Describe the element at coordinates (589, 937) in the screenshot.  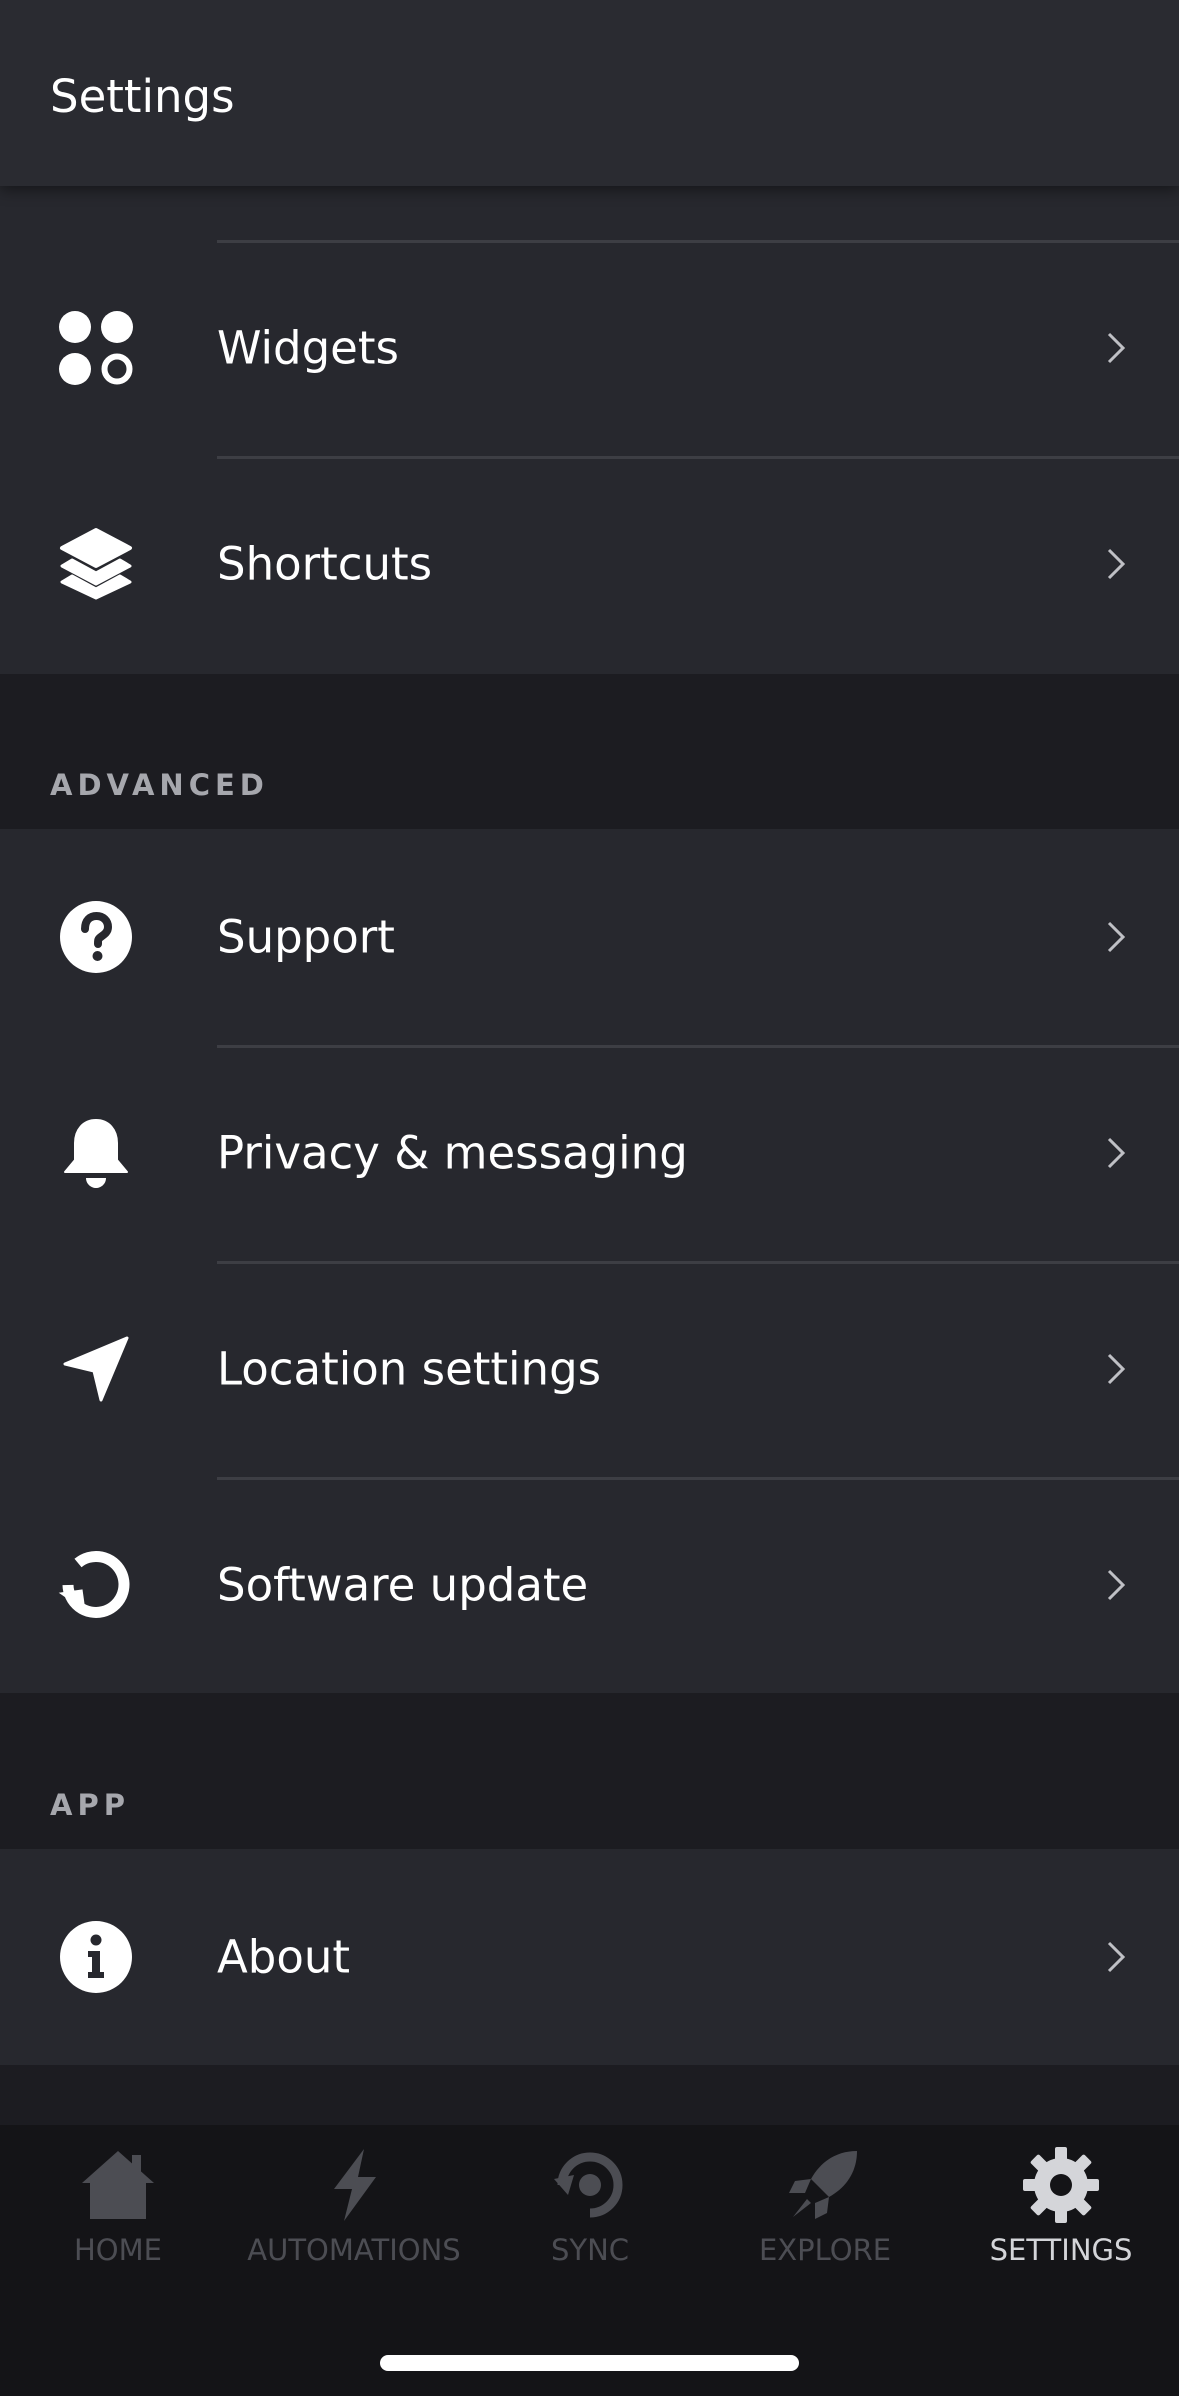
I see `settings-row-support: Support` at that location.